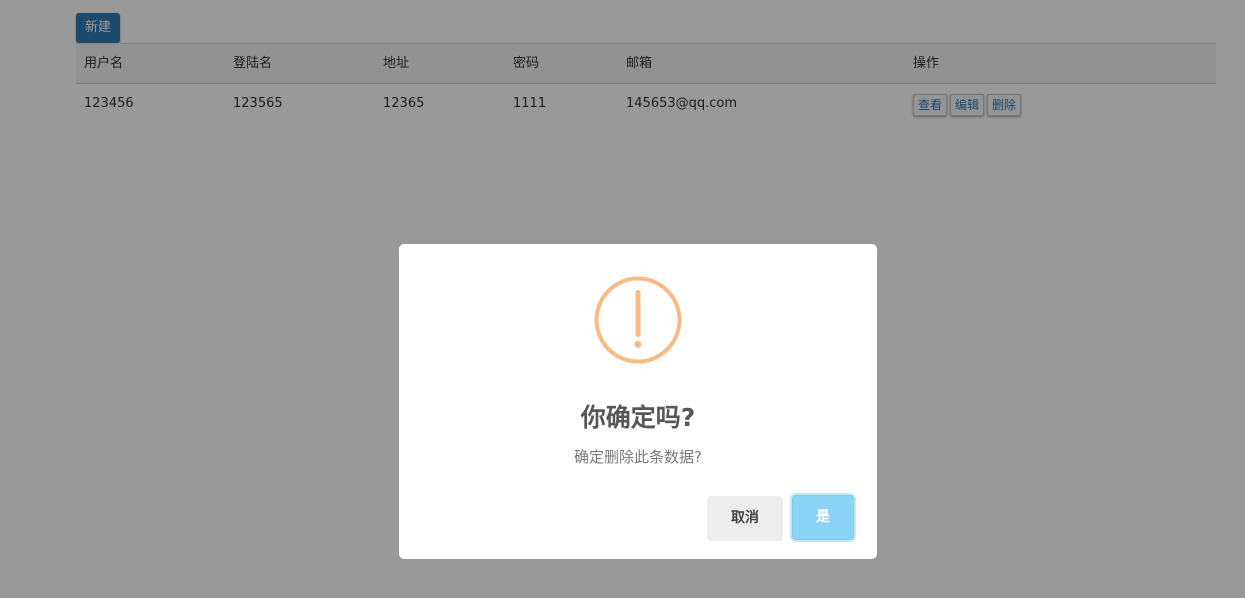 The width and height of the screenshot is (1245, 598). What do you see at coordinates (823, 517) in the screenshot?
I see `confirm-button: 是` at bounding box center [823, 517].